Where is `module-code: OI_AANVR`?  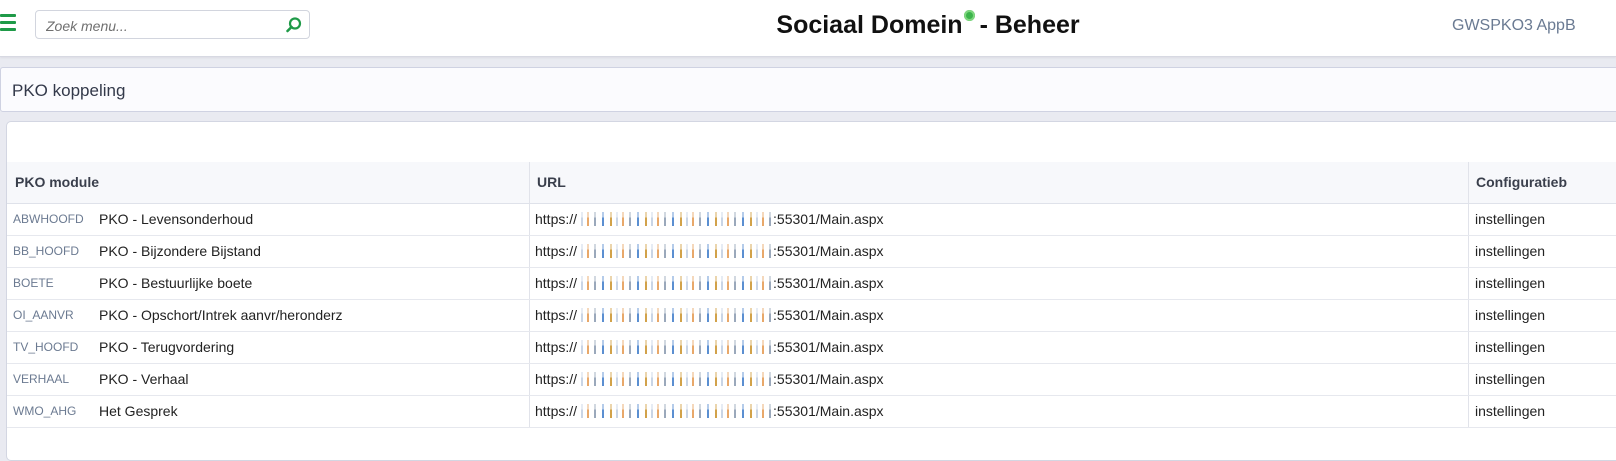
module-code: OI_AANVR is located at coordinates (43, 315).